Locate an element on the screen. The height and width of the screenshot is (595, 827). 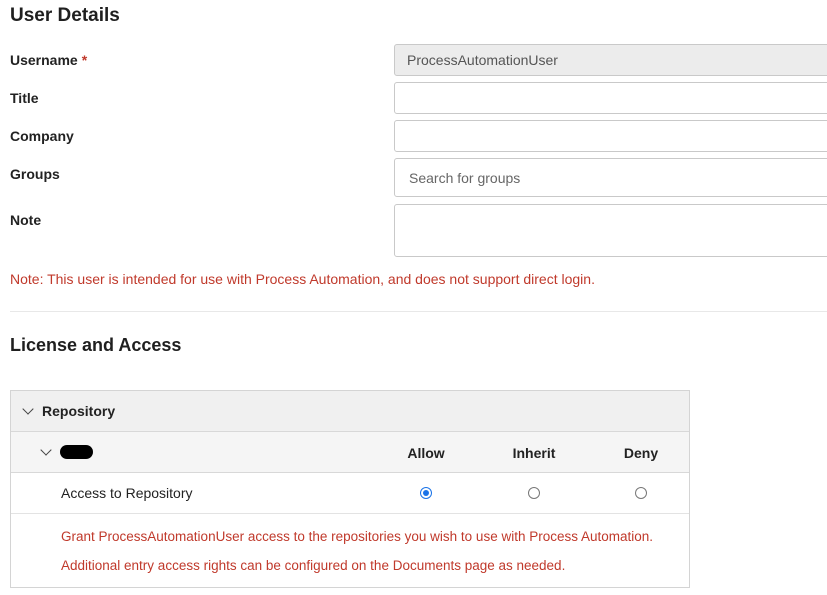
title-label: Title is located at coordinates (24, 98).